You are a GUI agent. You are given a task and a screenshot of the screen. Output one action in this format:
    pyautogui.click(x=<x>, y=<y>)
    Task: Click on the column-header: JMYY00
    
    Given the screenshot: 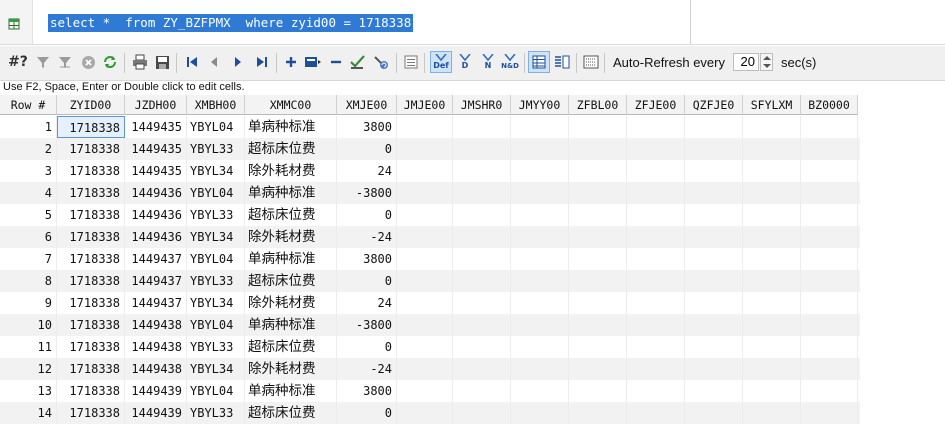 What is the action you would take?
    pyautogui.click(x=540, y=105)
    